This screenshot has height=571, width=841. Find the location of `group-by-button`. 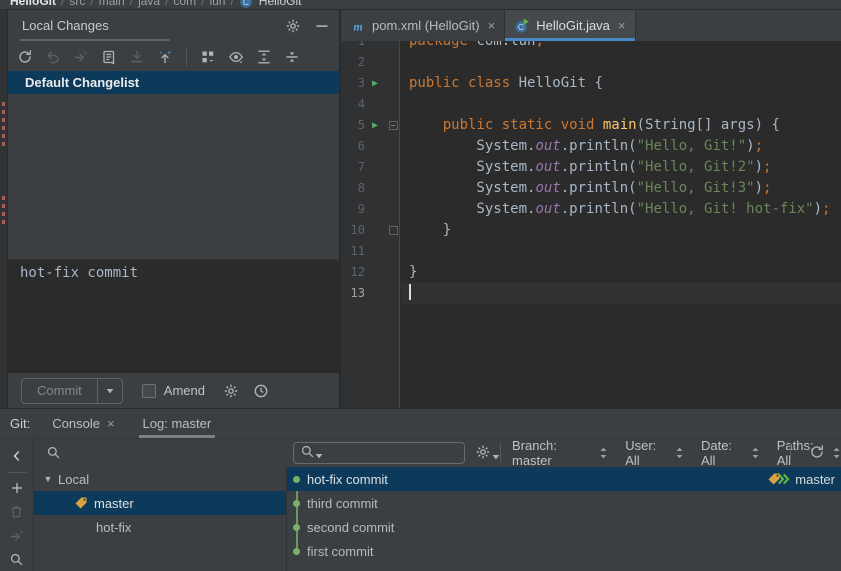

group-by-button is located at coordinates (208, 57).